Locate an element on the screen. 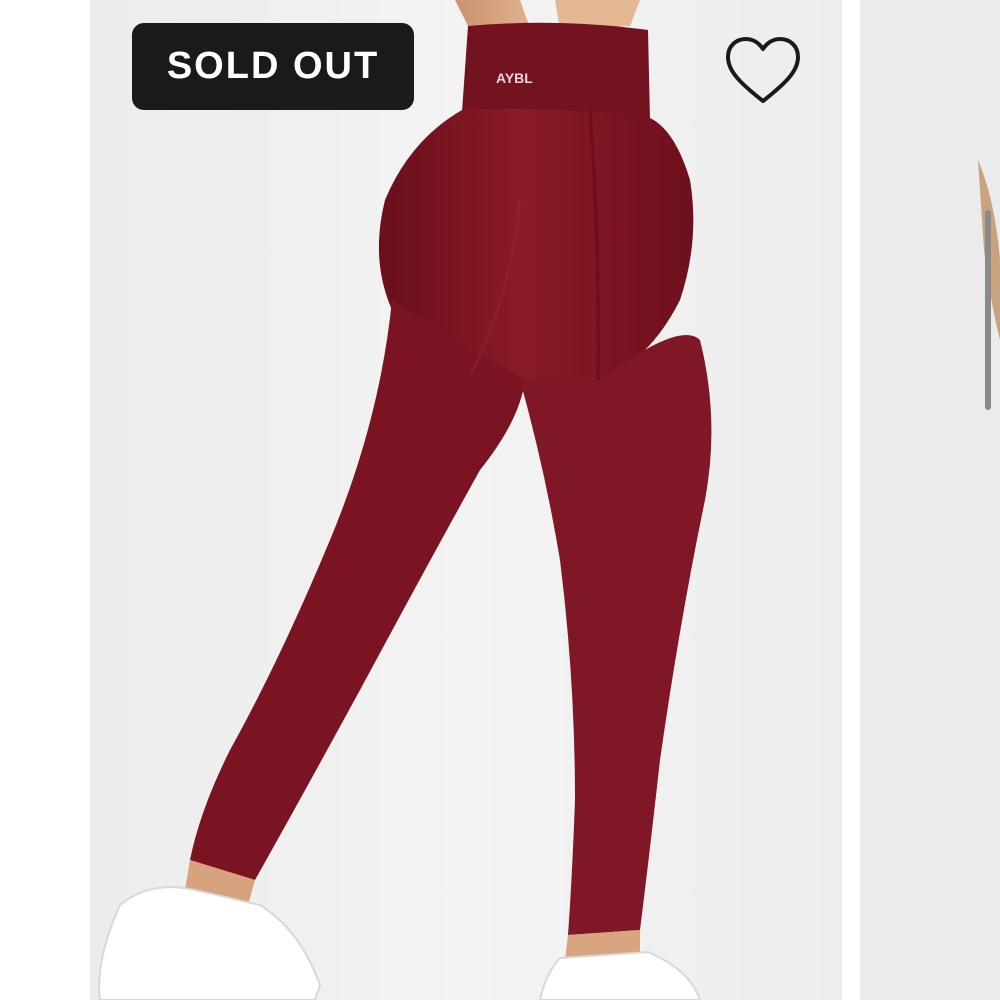 This screenshot has width=1000, height=1000. svg-text: AYBL is located at coordinates (514, 78).